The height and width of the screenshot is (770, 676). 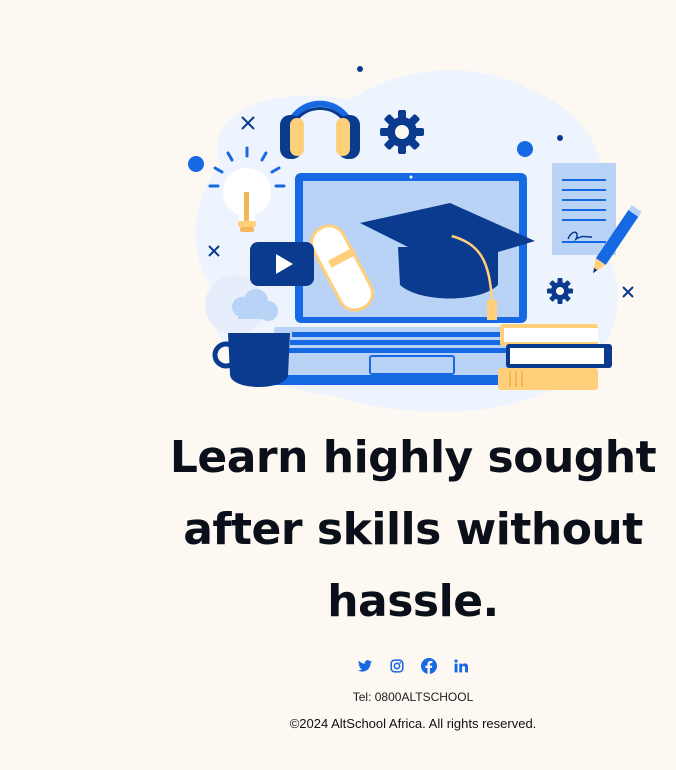 I want to click on linkedin-link, so click(x=461, y=666).